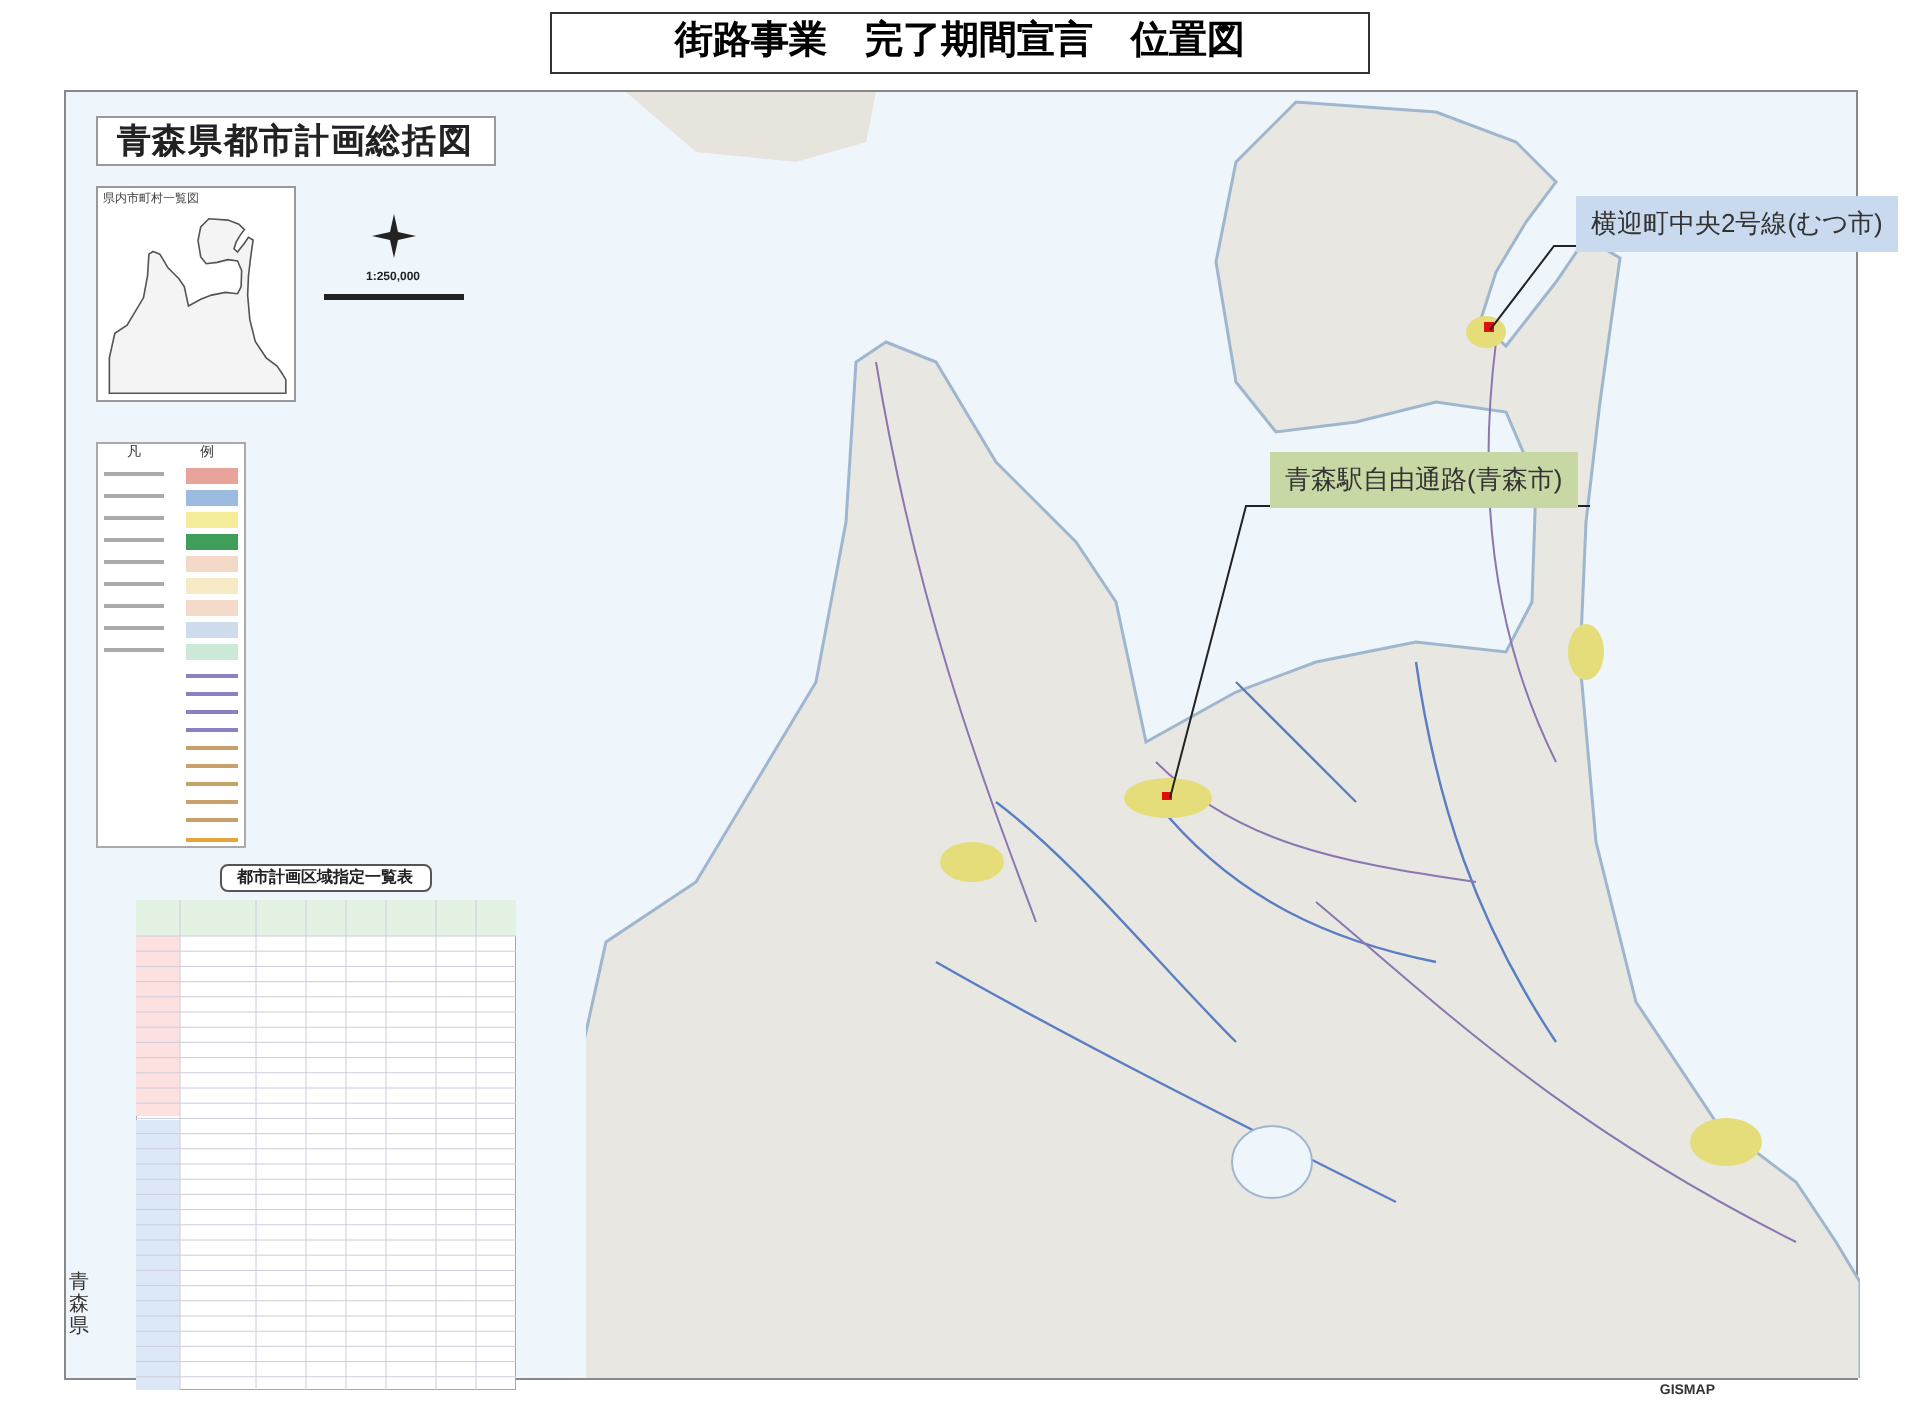 The image size is (1920, 1422). Describe the element at coordinates (1424, 479) in the screenshot. I see `callout-label: 青森駅自由通路(青森市)` at that location.